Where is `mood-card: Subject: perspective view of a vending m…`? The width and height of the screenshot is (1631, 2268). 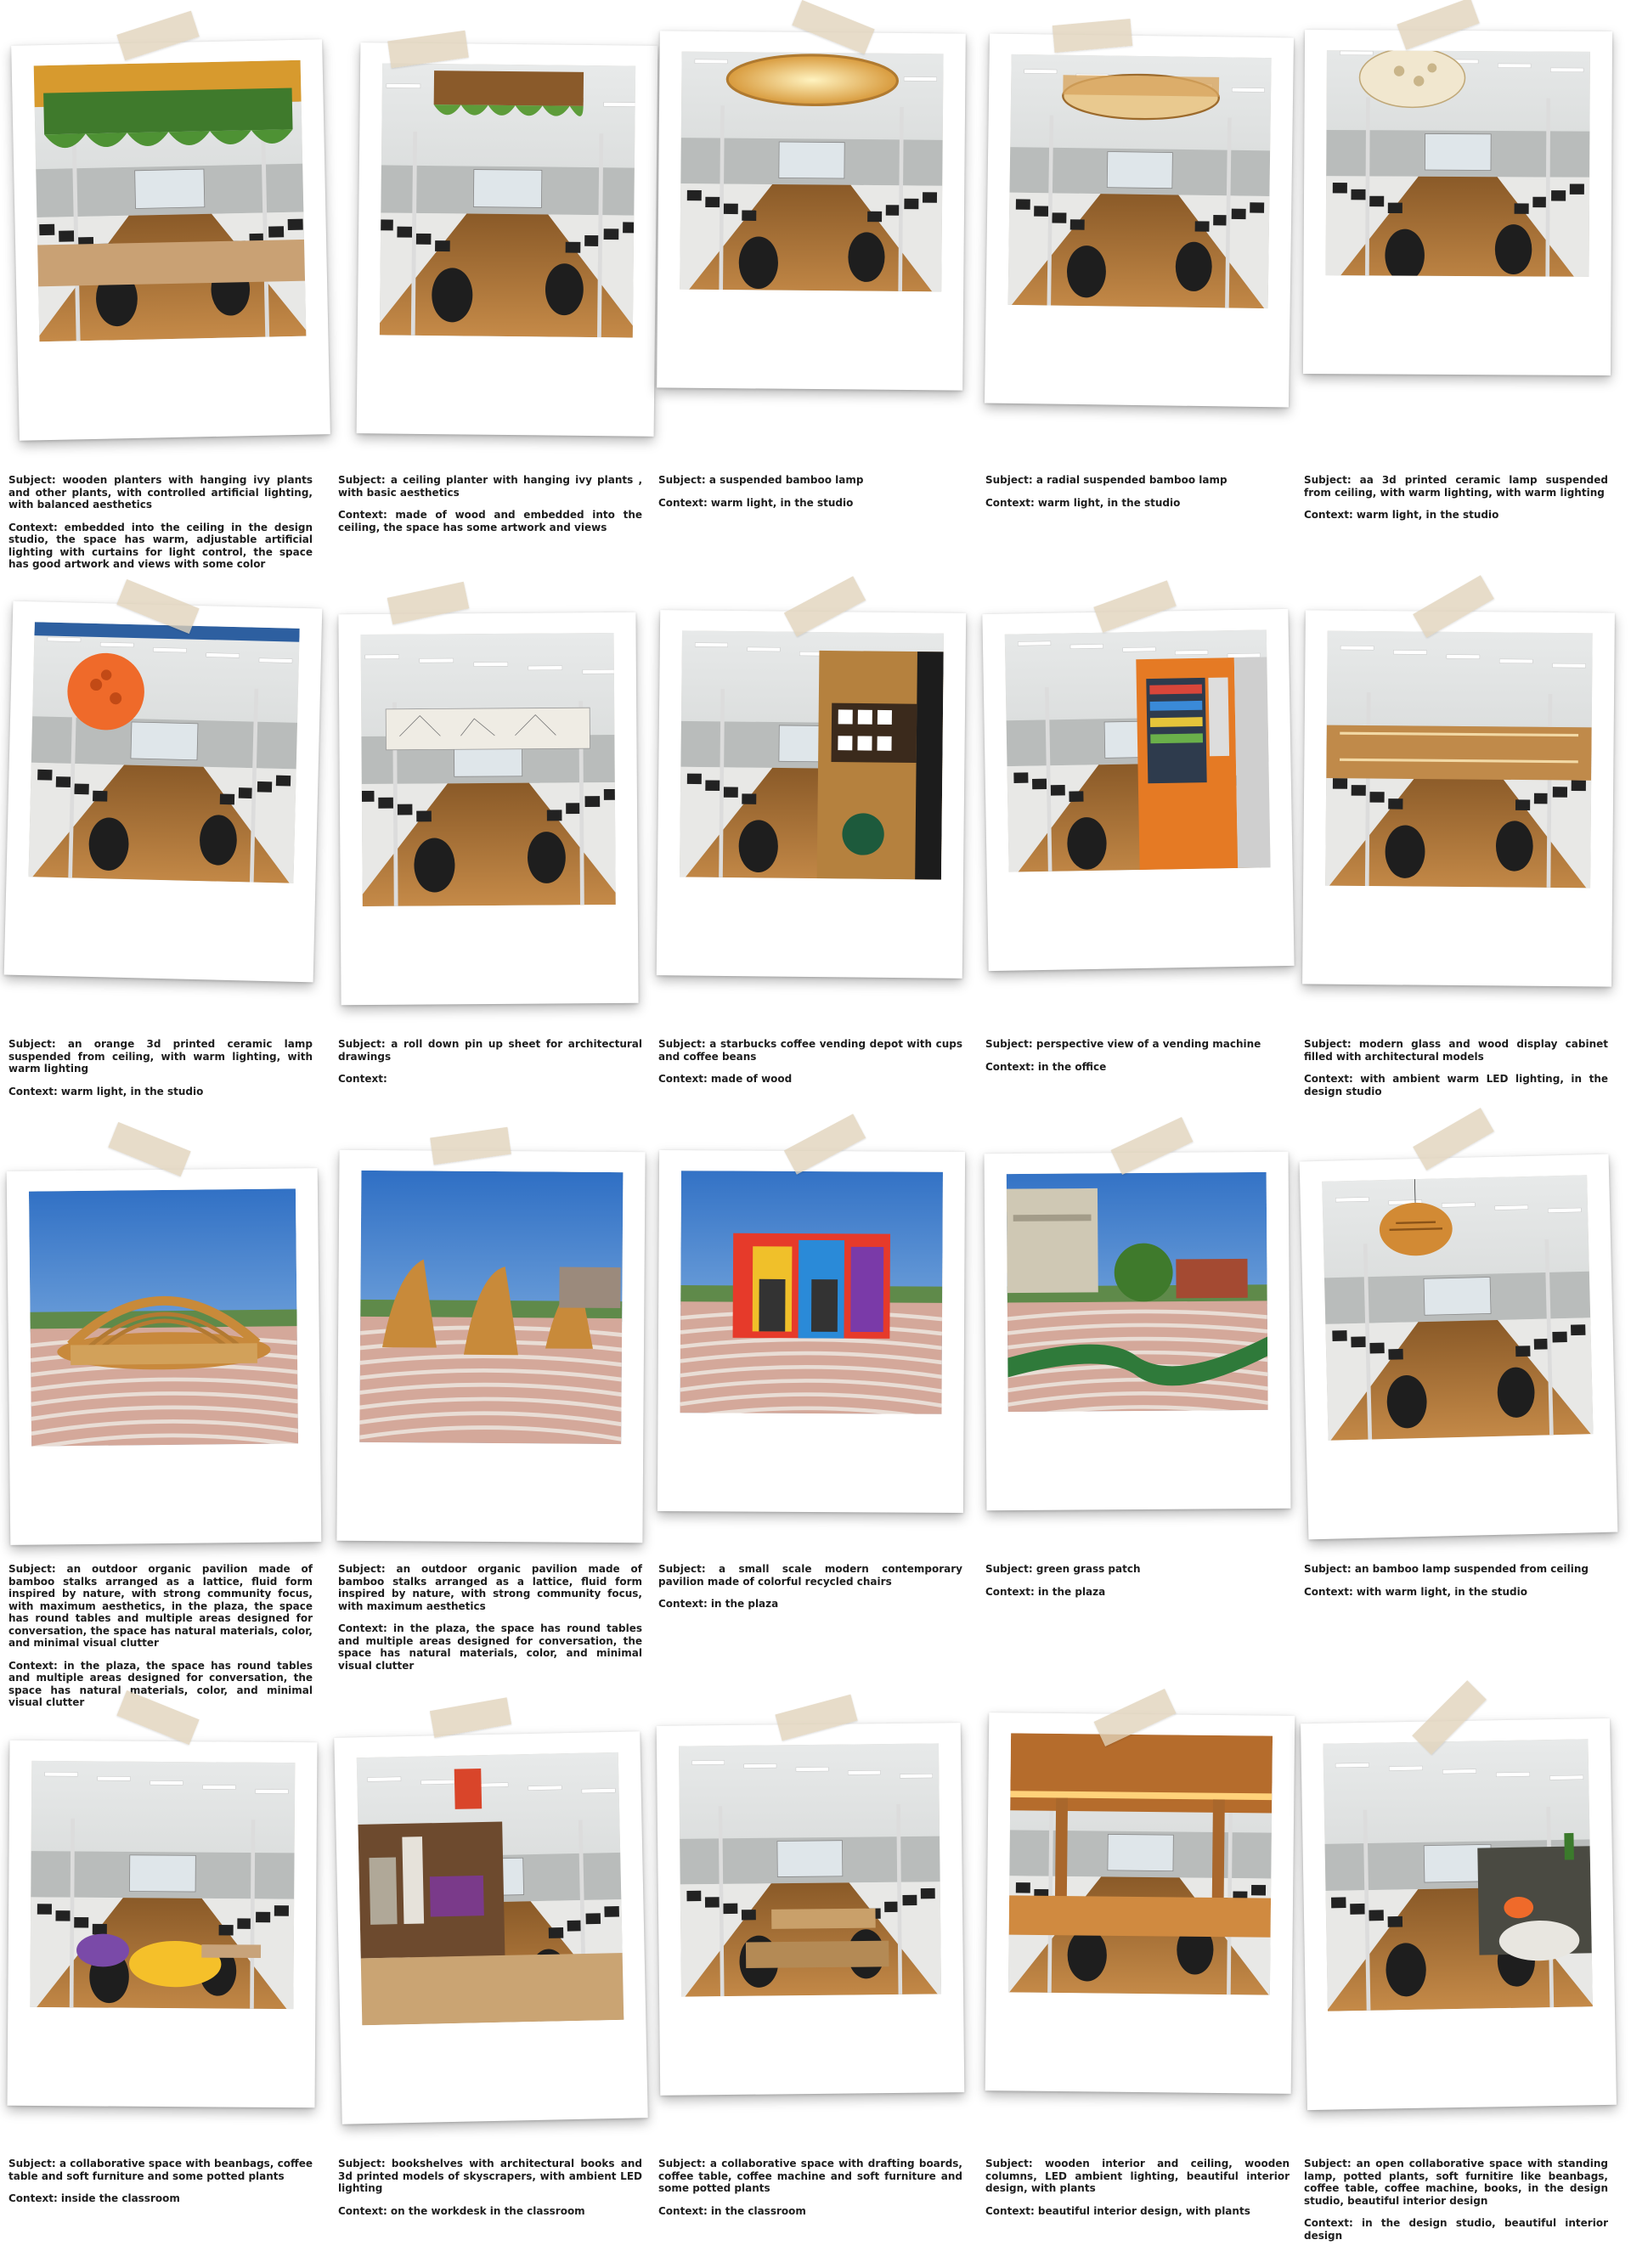 mood-card: Subject: perspective view of a vending m… is located at coordinates (1147, 867).